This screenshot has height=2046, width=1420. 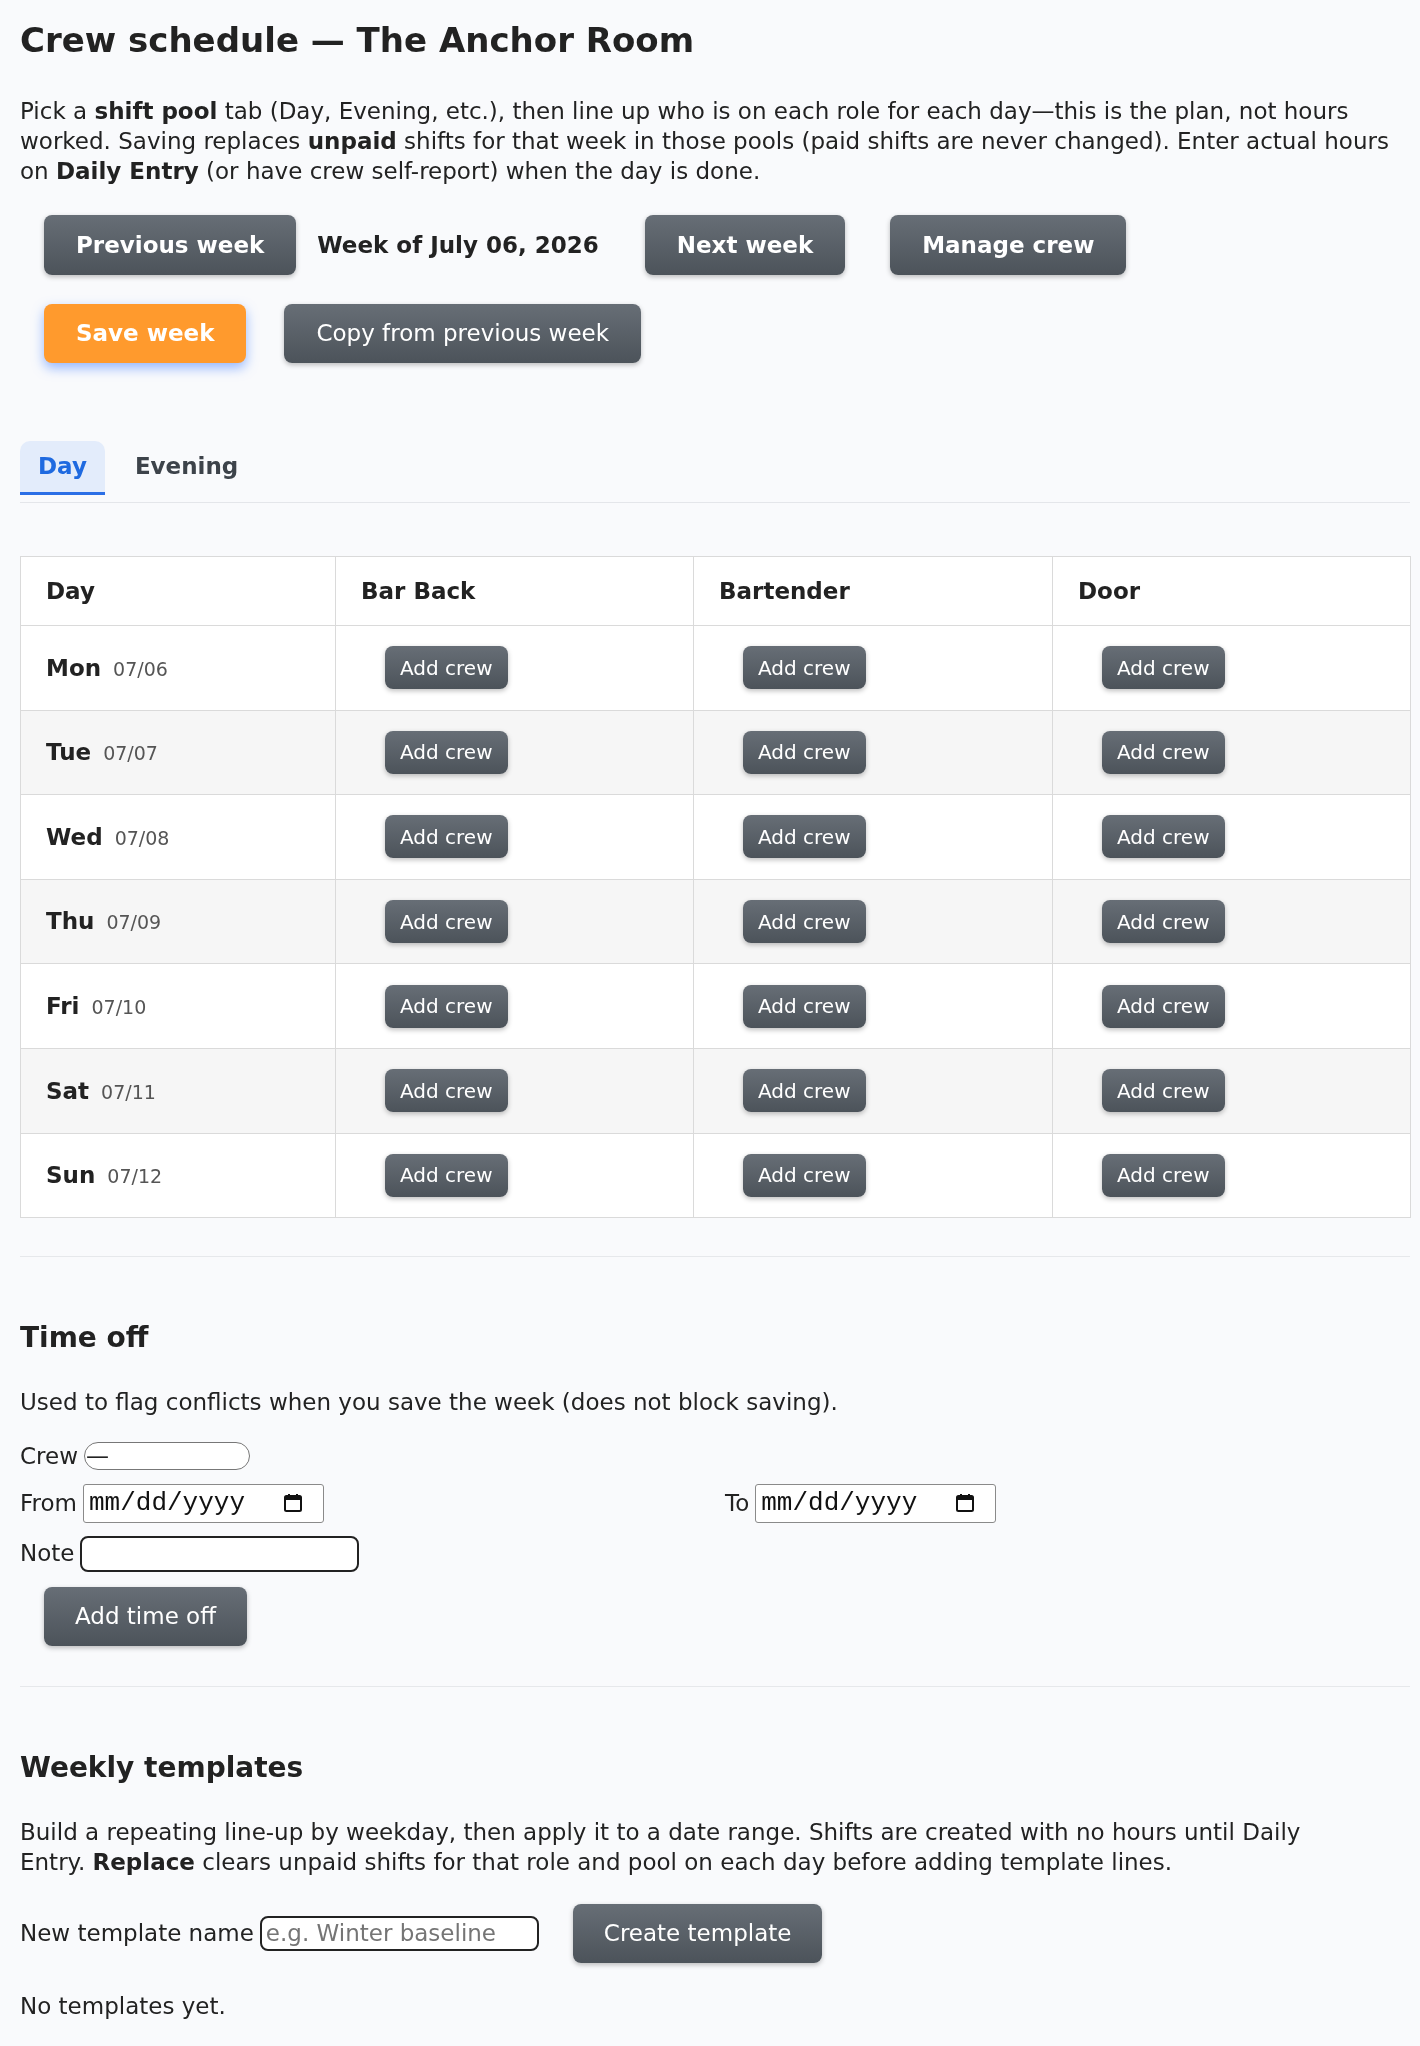 What do you see at coordinates (123, 2006) in the screenshot?
I see `empty-message: No templates yet.` at bounding box center [123, 2006].